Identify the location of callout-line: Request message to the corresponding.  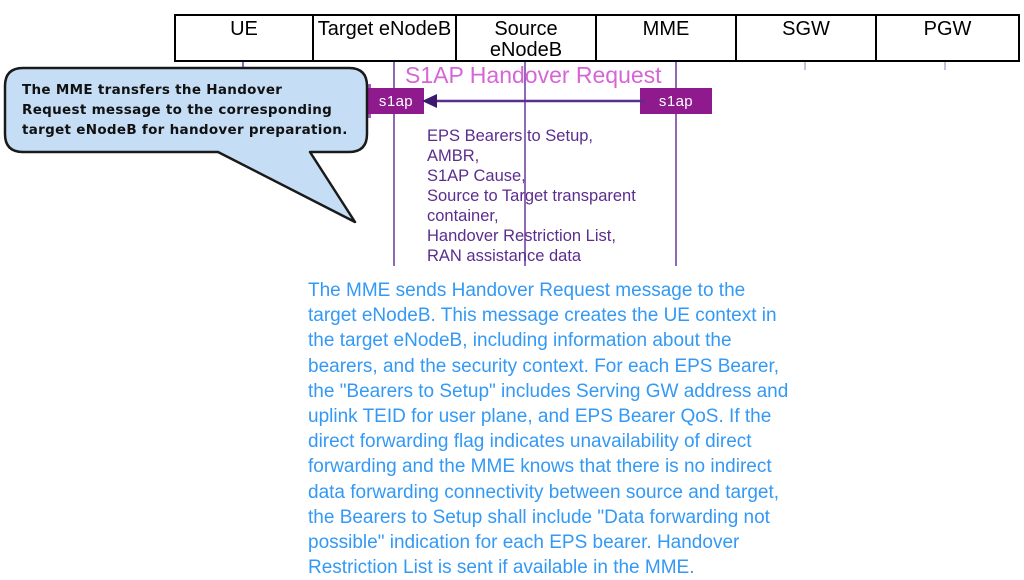
(177, 110).